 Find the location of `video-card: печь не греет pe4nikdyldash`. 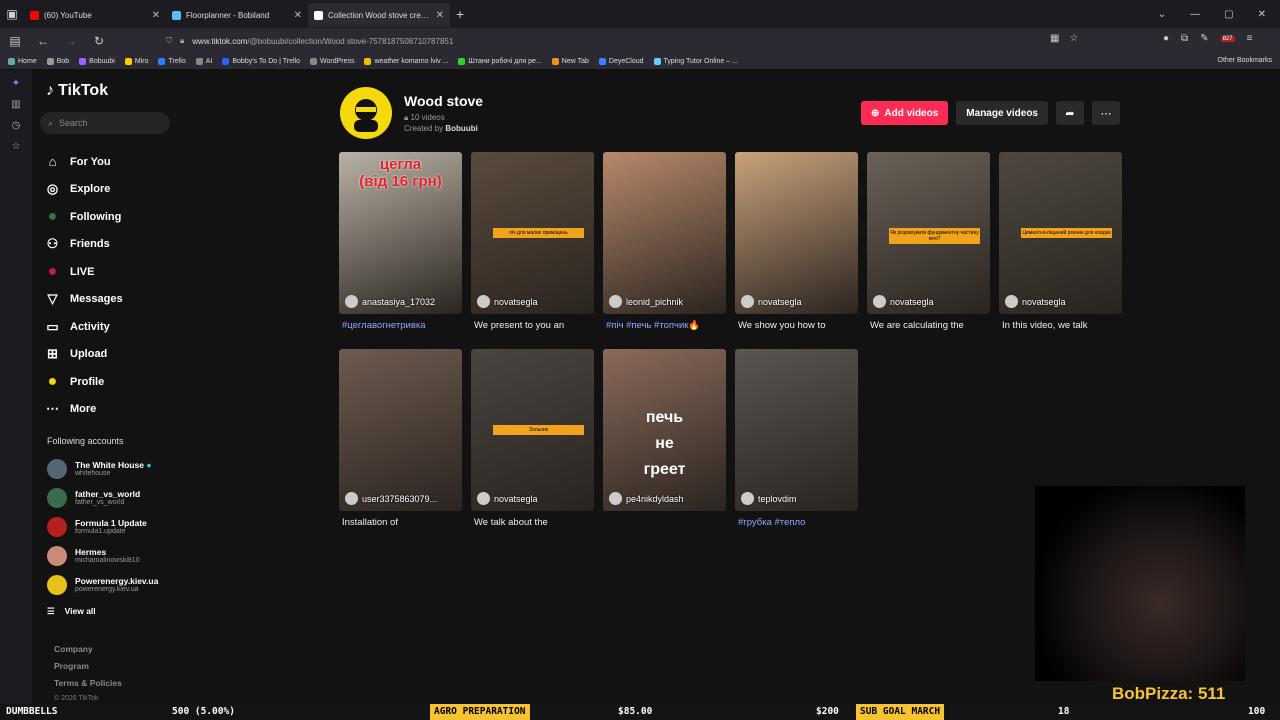

video-card: печь не греет pe4nikdyldash is located at coordinates (664, 433).